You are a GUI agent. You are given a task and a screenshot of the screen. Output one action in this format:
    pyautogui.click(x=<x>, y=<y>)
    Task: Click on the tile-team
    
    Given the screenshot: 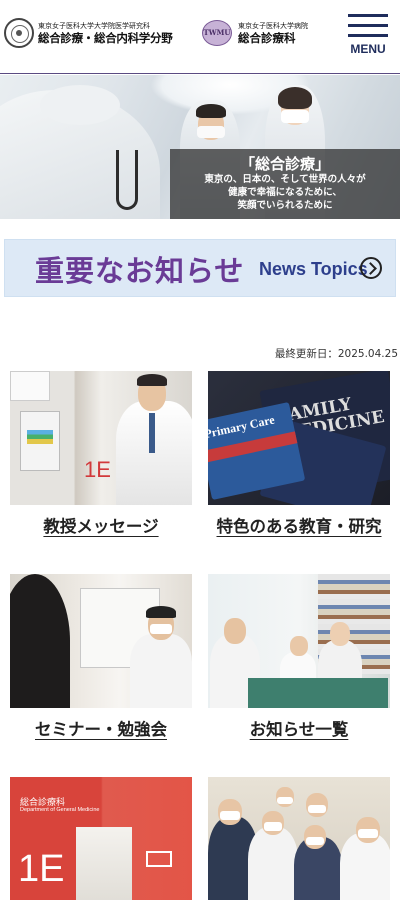 What is the action you would take?
    pyautogui.click(x=299, y=838)
    